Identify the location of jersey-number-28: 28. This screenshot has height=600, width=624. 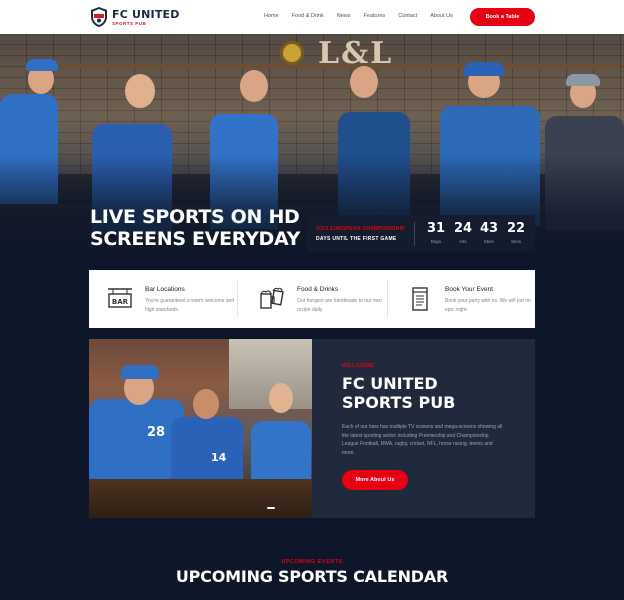
(156, 432).